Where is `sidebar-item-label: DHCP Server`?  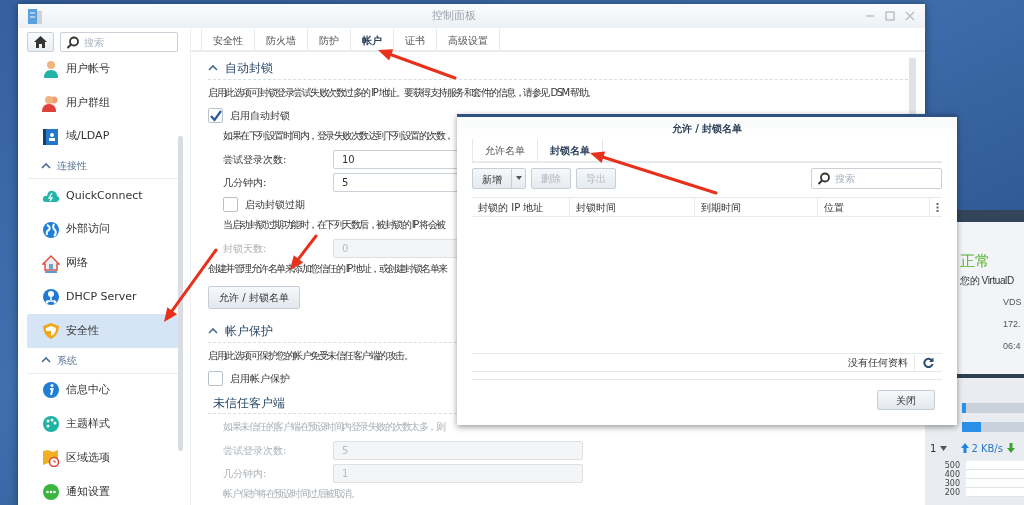 sidebar-item-label: DHCP Server is located at coordinates (101, 297).